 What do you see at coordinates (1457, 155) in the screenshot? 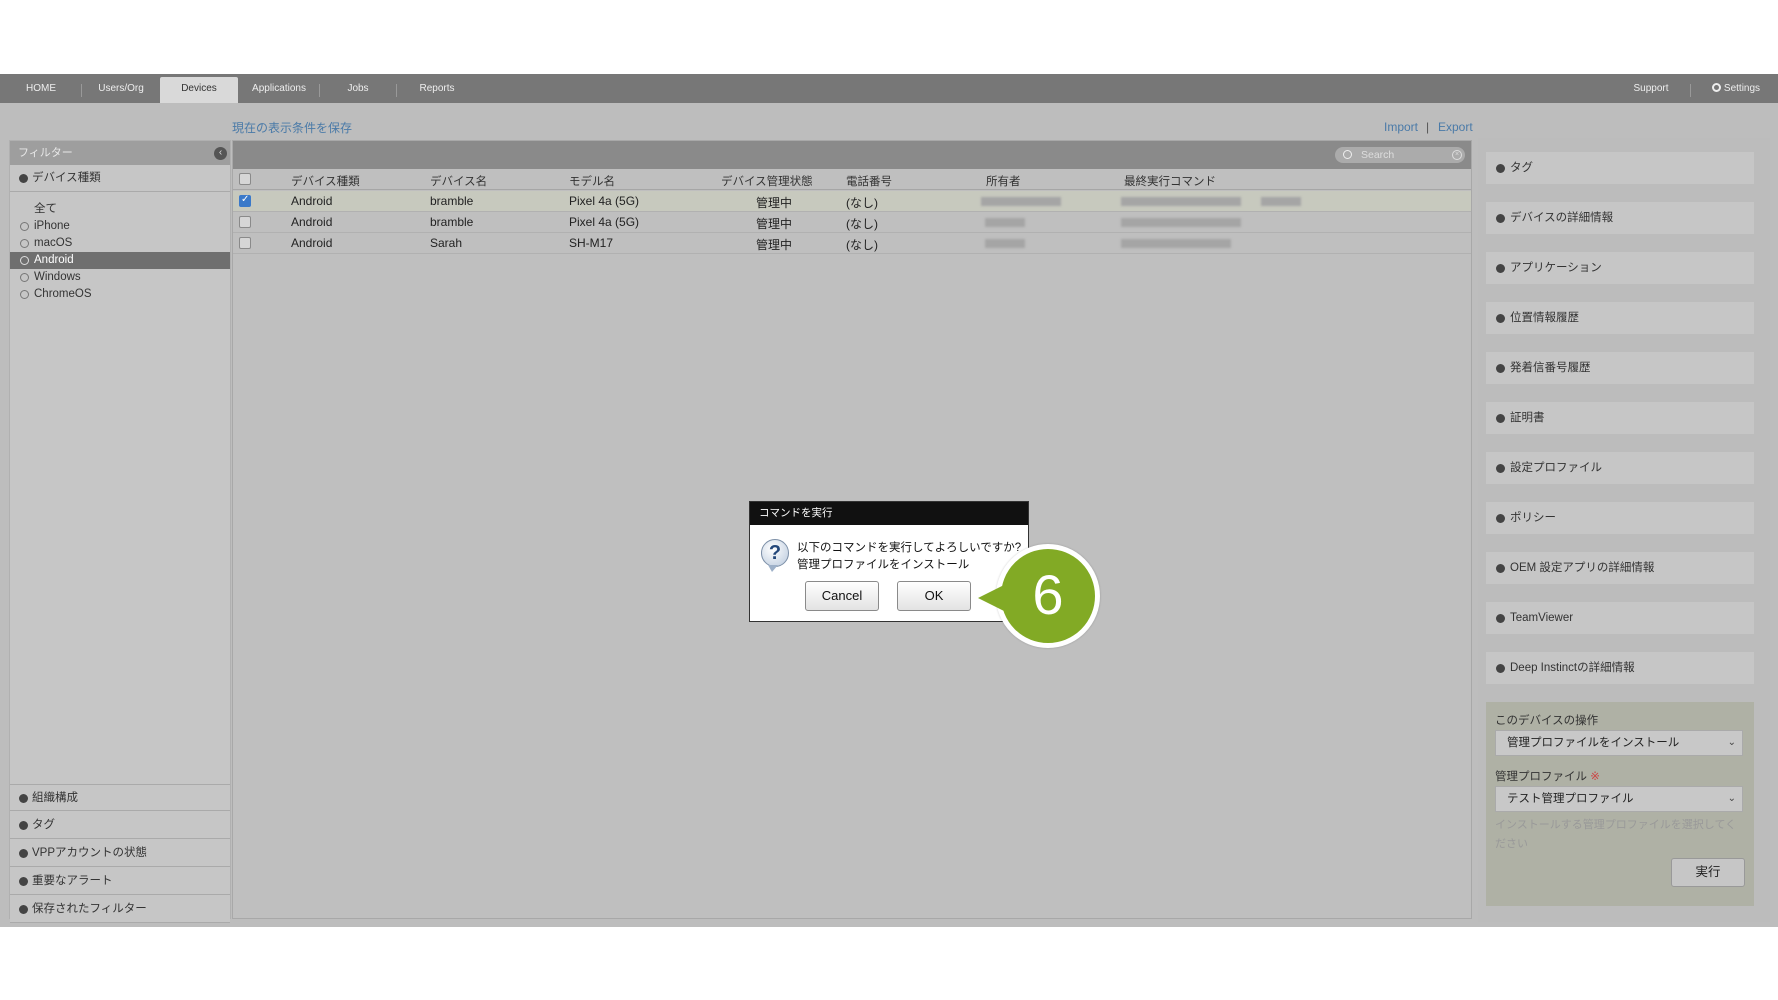
I see `clear-search-icon: ×` at bounding box center [1457, 155].